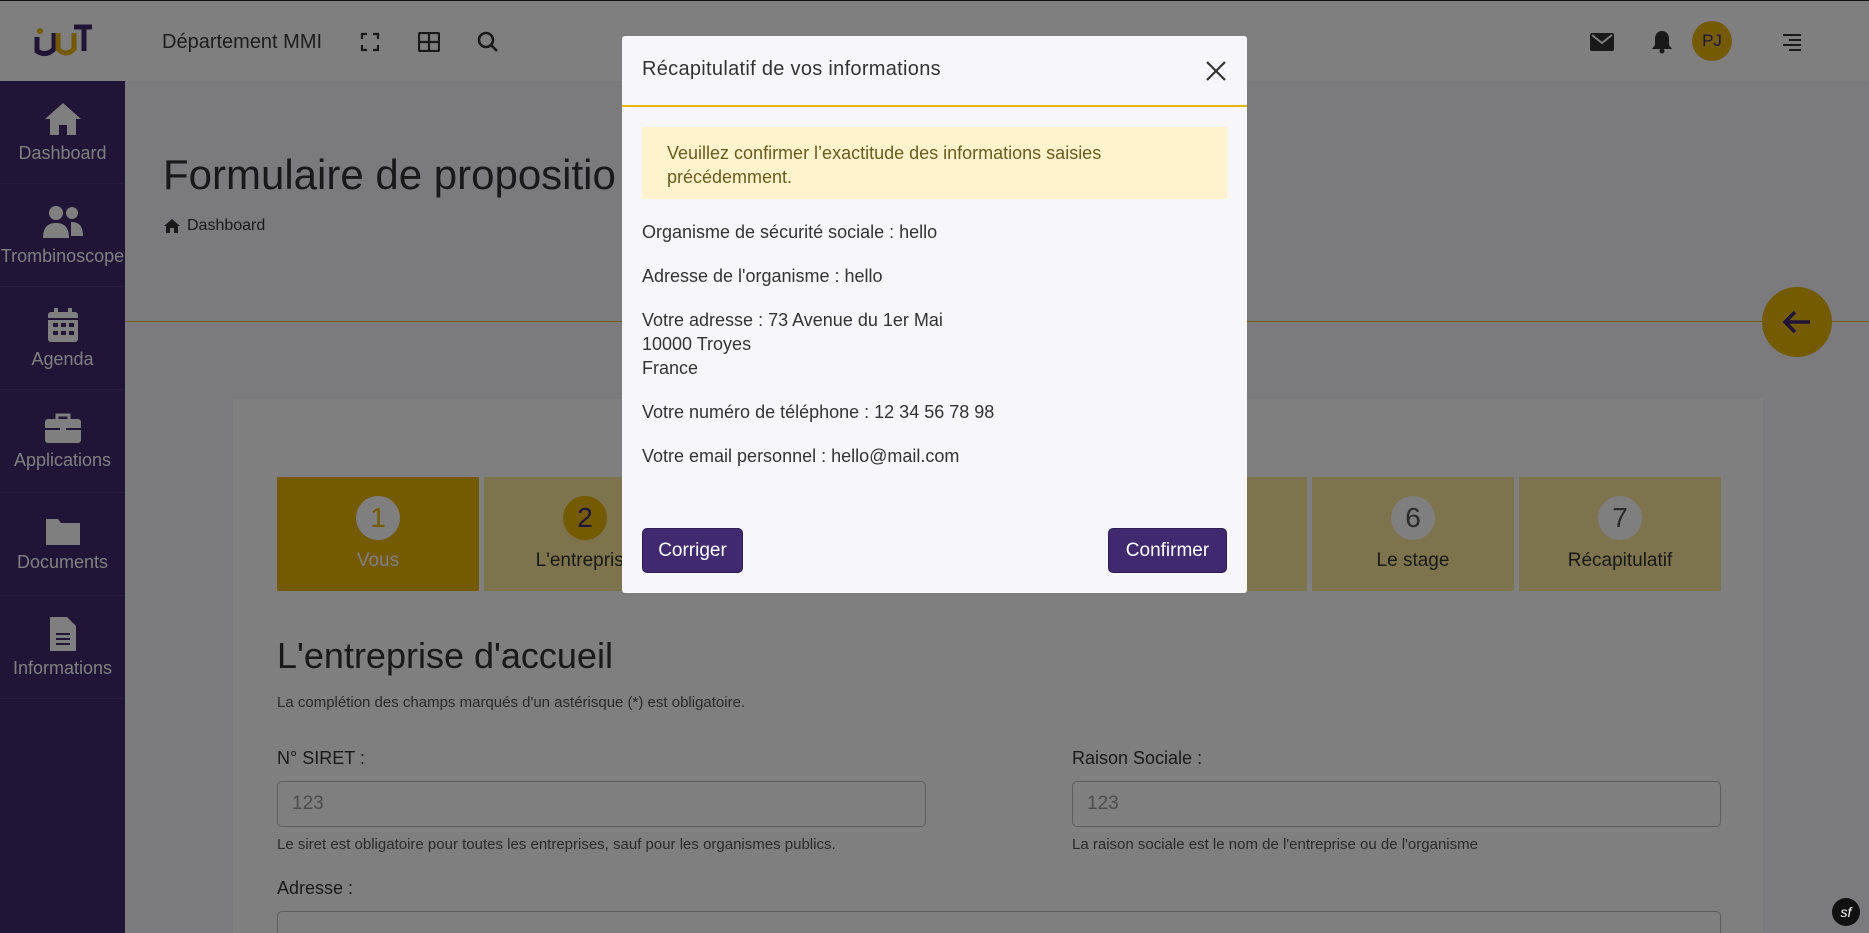 The width and height of the screenshot is (1869, 933). What do you see at coordinates (791, 69) in the screenshot?
I see `modal-title: Récapitulatif de vos informations` at bounding box center [791, 69].